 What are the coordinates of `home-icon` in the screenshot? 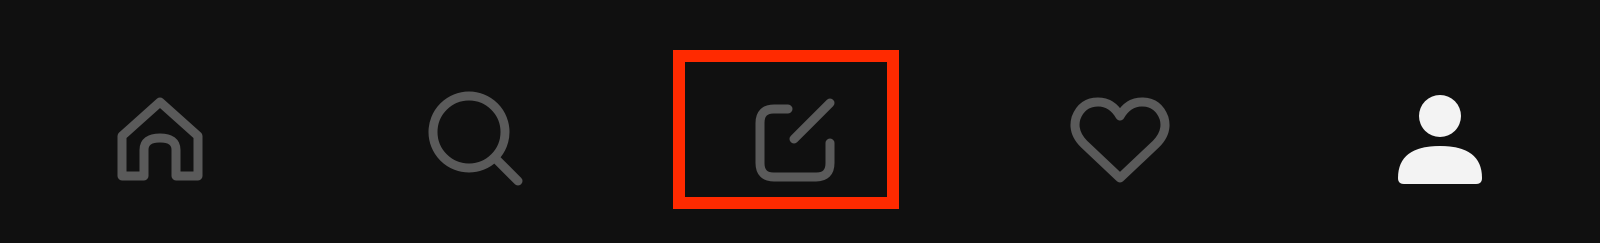 It's located at (160, 139).